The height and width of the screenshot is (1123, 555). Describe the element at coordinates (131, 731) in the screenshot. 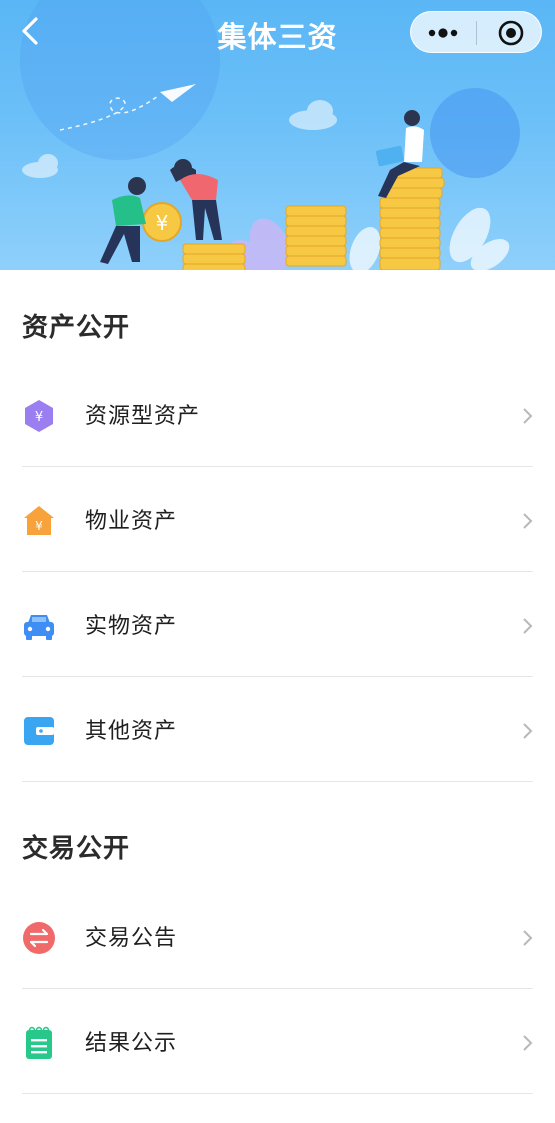

I see `list-item-label: 其他资产` at that location.